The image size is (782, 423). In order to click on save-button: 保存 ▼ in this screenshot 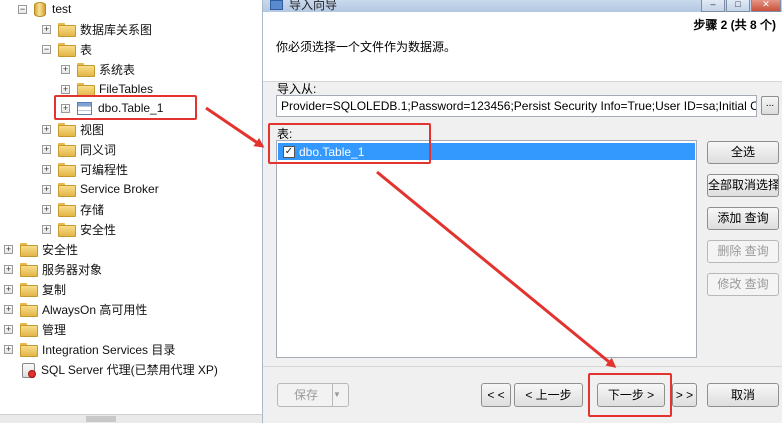, I will do `click(313, 395)`.